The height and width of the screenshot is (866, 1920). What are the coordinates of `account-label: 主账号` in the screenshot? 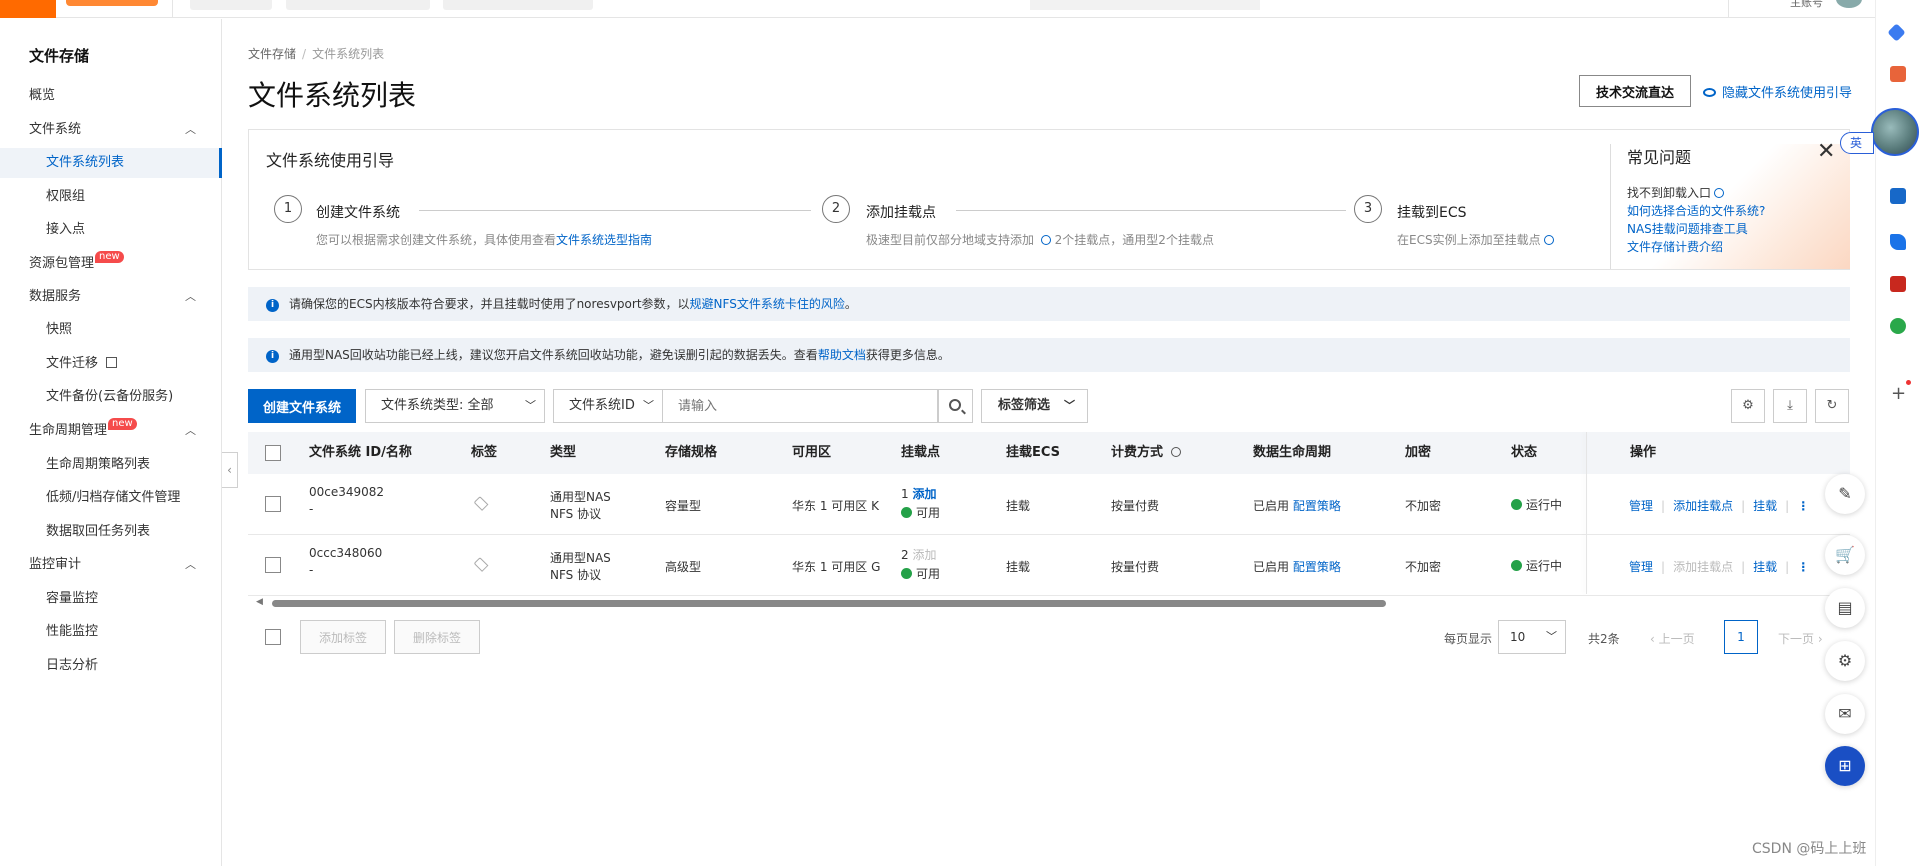 It's located at (1806, 5).